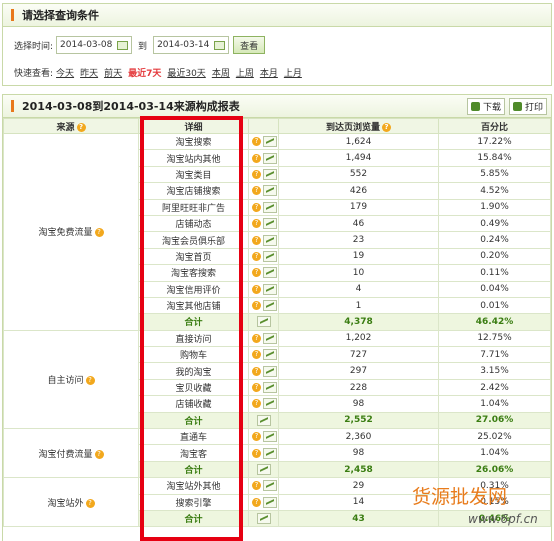  What do you see at coordinates (186, 72) in the screenshot?
I see `quick-link: 最近30天` at bounding box center [186, 72].